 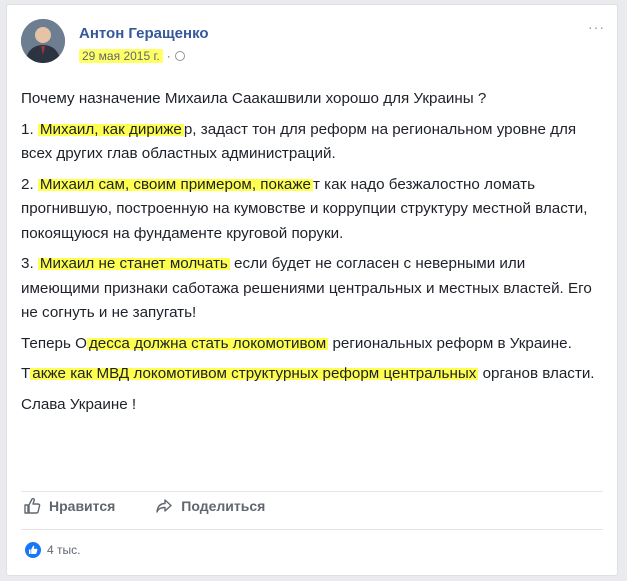 What do you see at coordinates (175, 184) in the screenshot?
I see `highlighted-text: Михаил сам, своим примером, покаже` at bounding box center [175, 184].